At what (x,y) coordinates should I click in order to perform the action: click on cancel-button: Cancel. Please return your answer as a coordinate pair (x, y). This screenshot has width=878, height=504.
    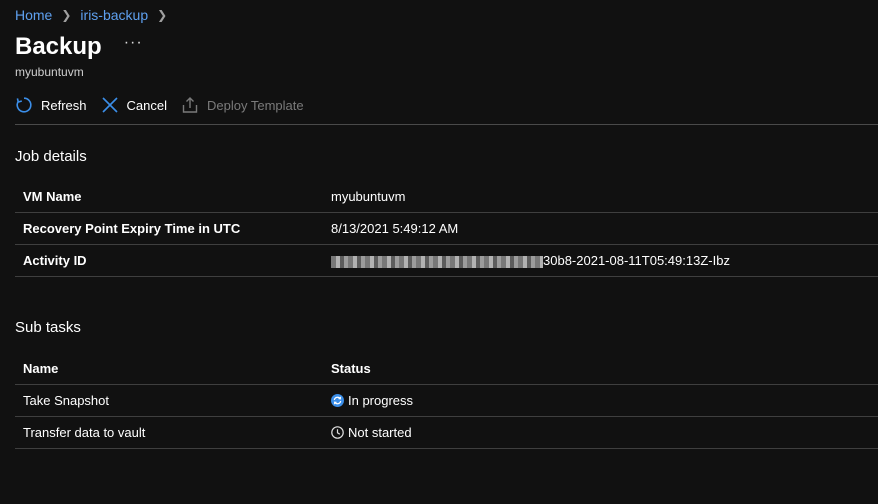
    Looking at the image, I should click on (134, 105).